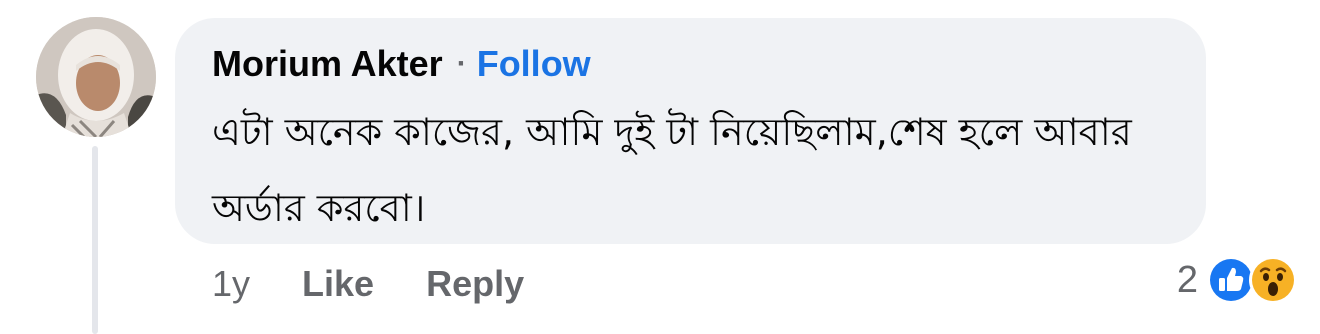 The image size is (1320, 334). I want to click on wow-icon, so click(1273, 280).